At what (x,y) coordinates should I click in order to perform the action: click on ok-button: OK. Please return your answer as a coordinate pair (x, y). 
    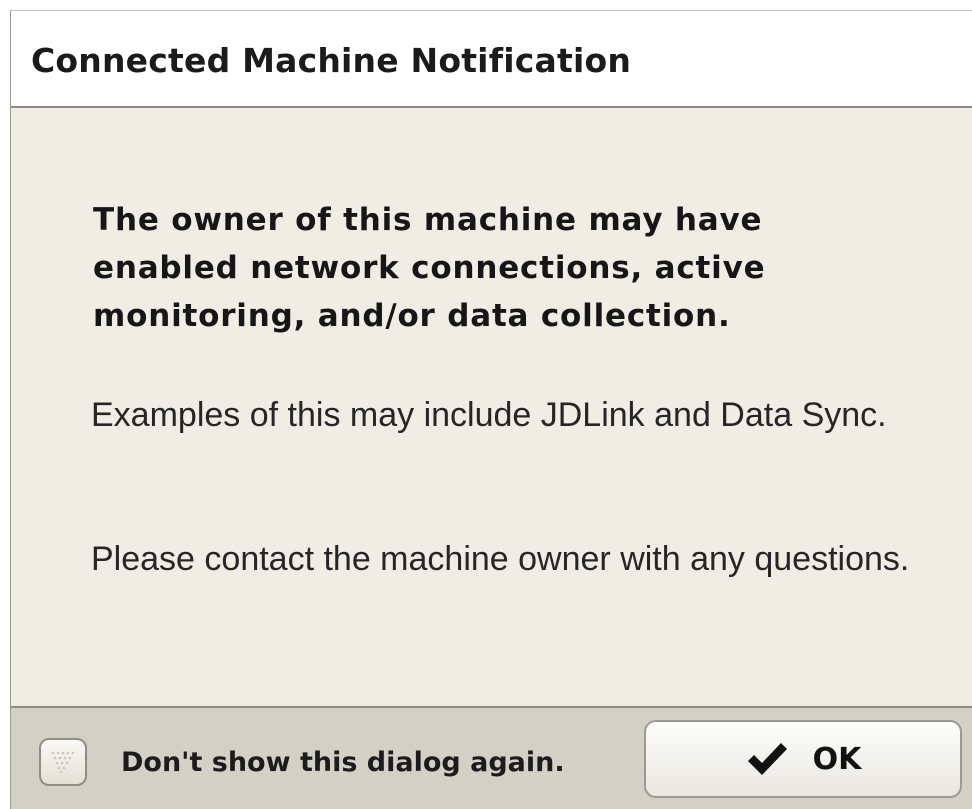
    Looking at the image, I should click on (803, 759).